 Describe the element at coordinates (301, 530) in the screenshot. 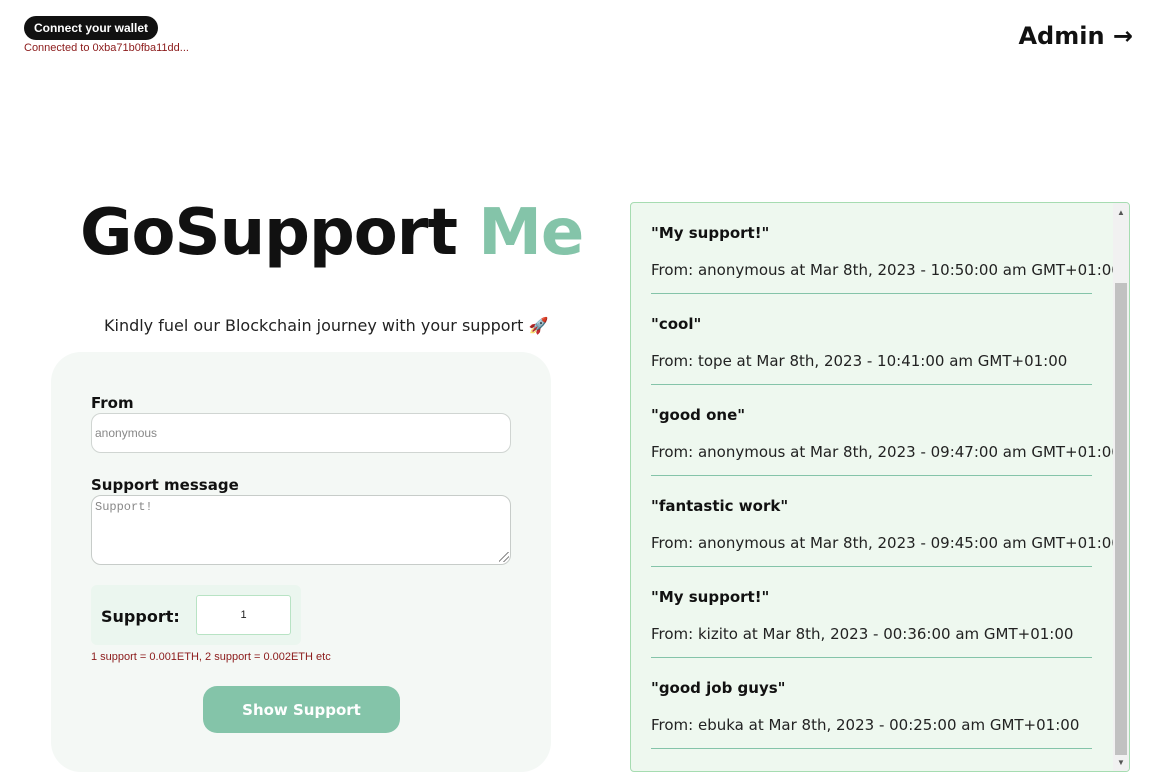

I see `support-message-input` at that location.